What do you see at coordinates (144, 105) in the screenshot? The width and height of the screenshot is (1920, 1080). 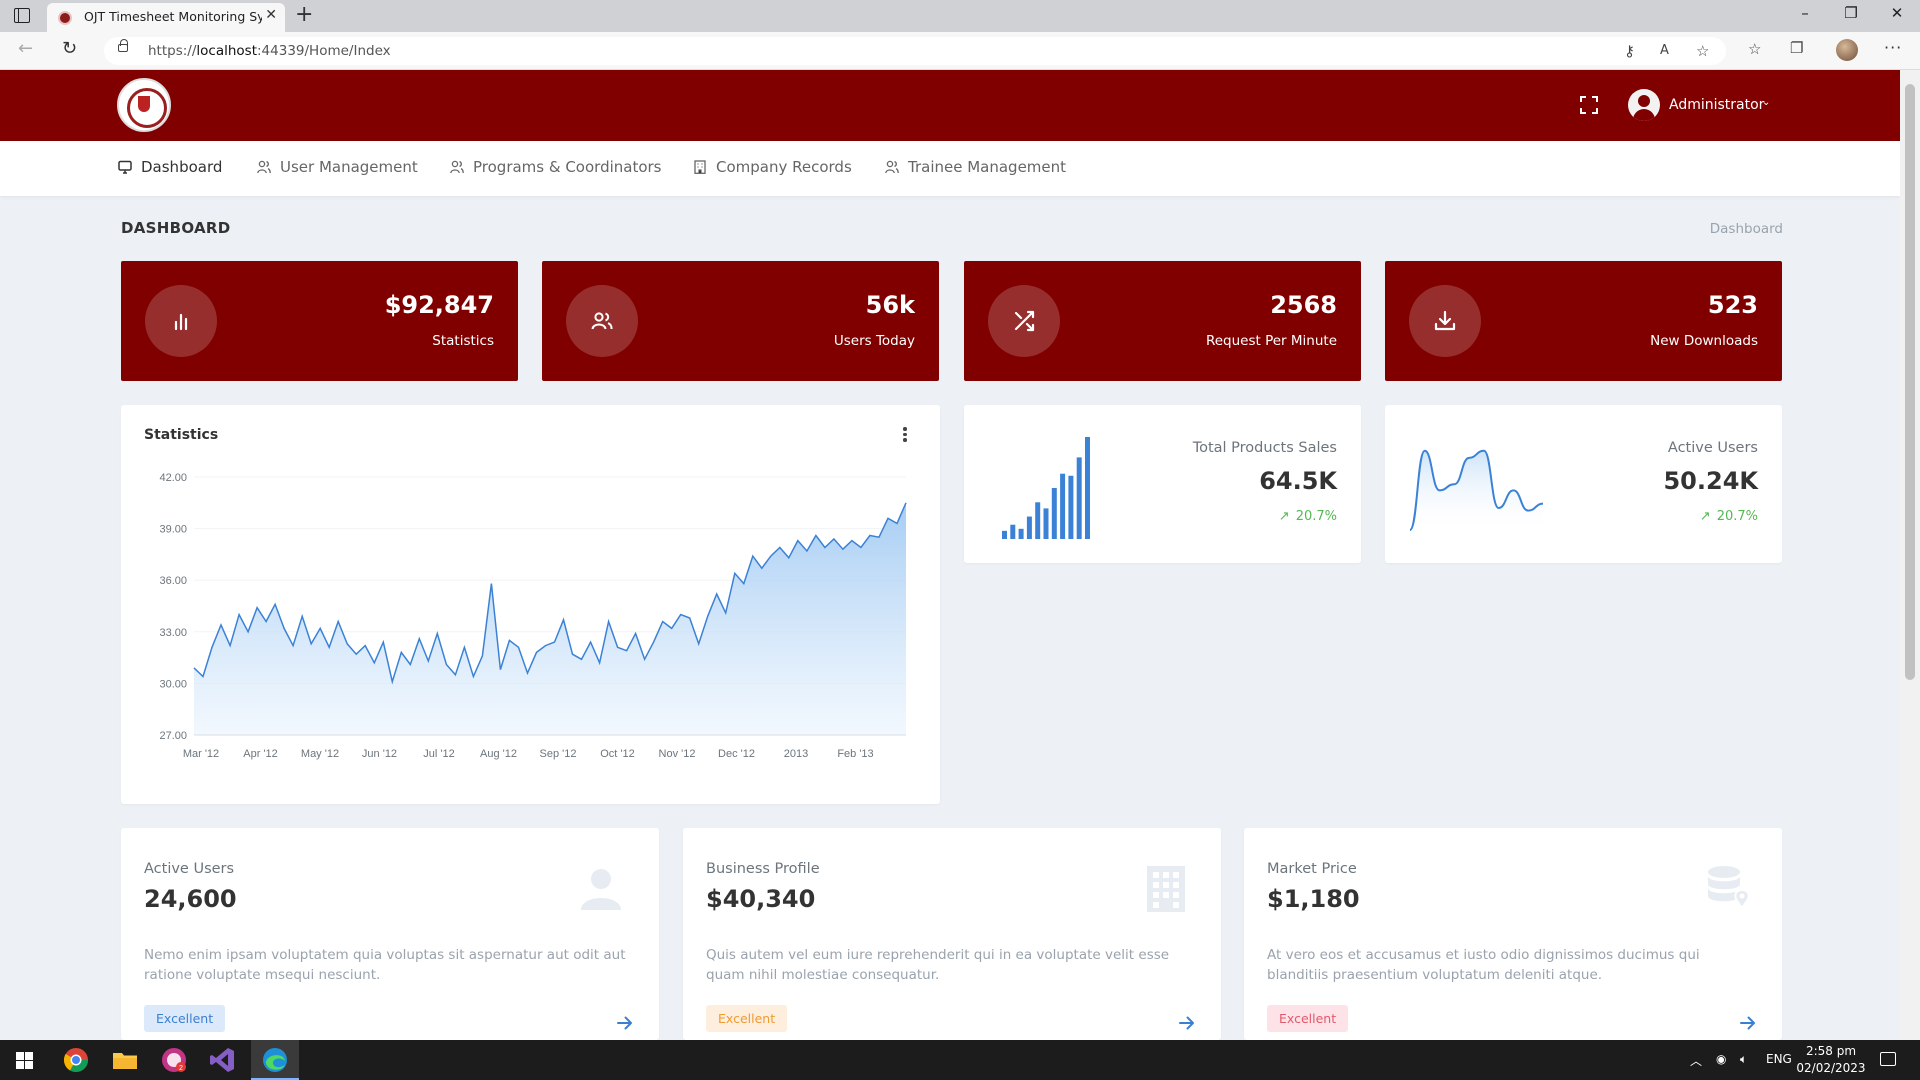 I see `school-logo` at bounding box center [144, 105].